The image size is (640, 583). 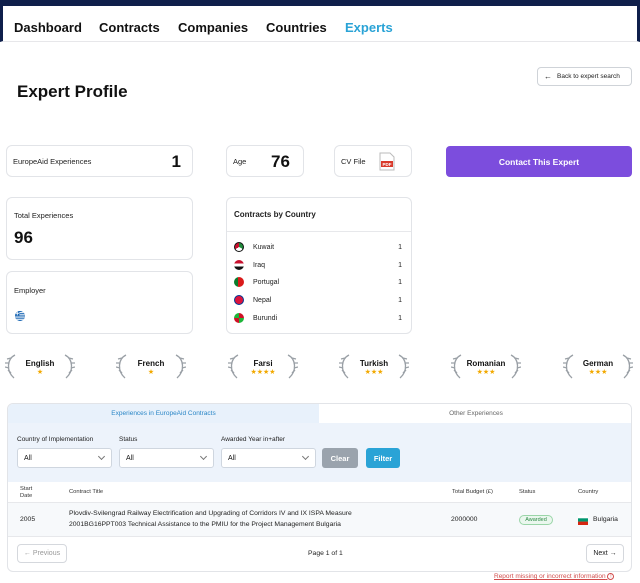 I want to click on employer-label: Employer, so click(x=30, y=290).